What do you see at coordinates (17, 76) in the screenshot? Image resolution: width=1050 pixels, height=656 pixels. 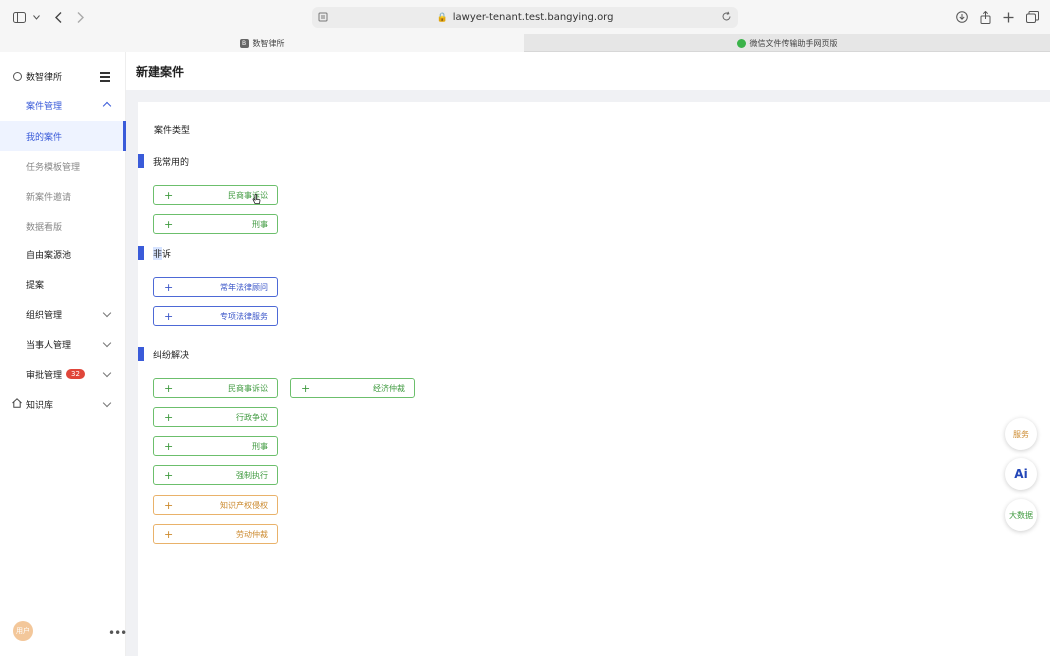 I see `logo-icon` at bounding box center [17, 76].